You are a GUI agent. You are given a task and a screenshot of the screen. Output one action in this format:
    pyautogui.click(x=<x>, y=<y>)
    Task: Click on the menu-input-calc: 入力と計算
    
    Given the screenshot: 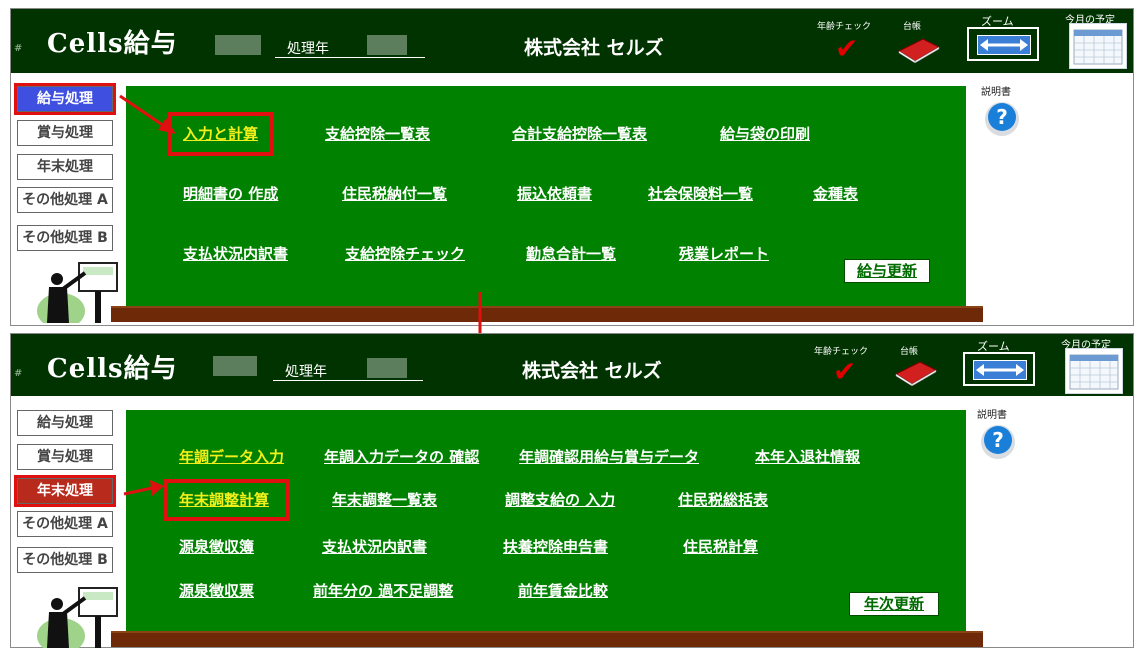 What is the action you would take?
    pyautogui.click(x=220, y=133)
    